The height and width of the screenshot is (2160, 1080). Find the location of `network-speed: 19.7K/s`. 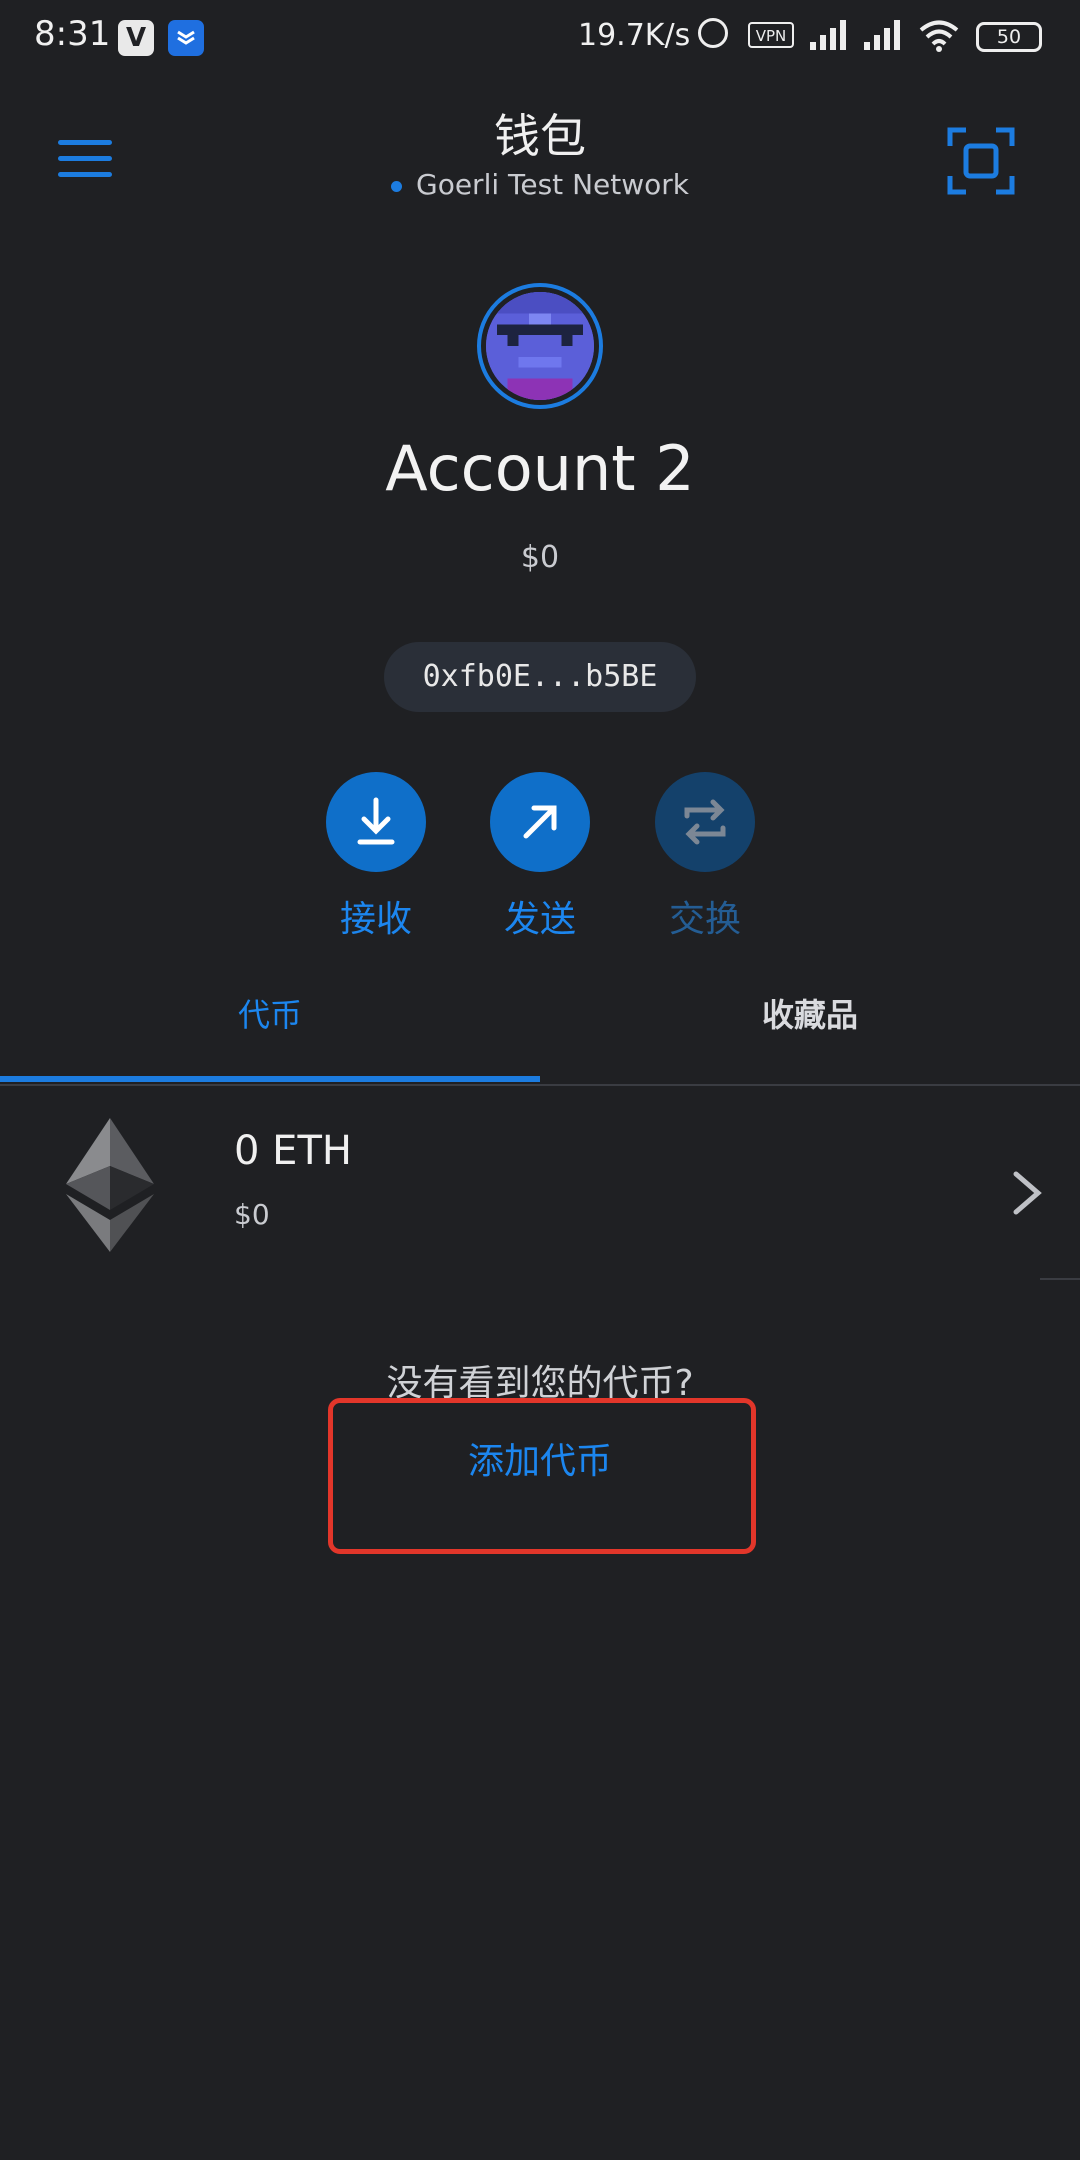

network-speed: 19.7K/s is located at coordinates (634, 35).